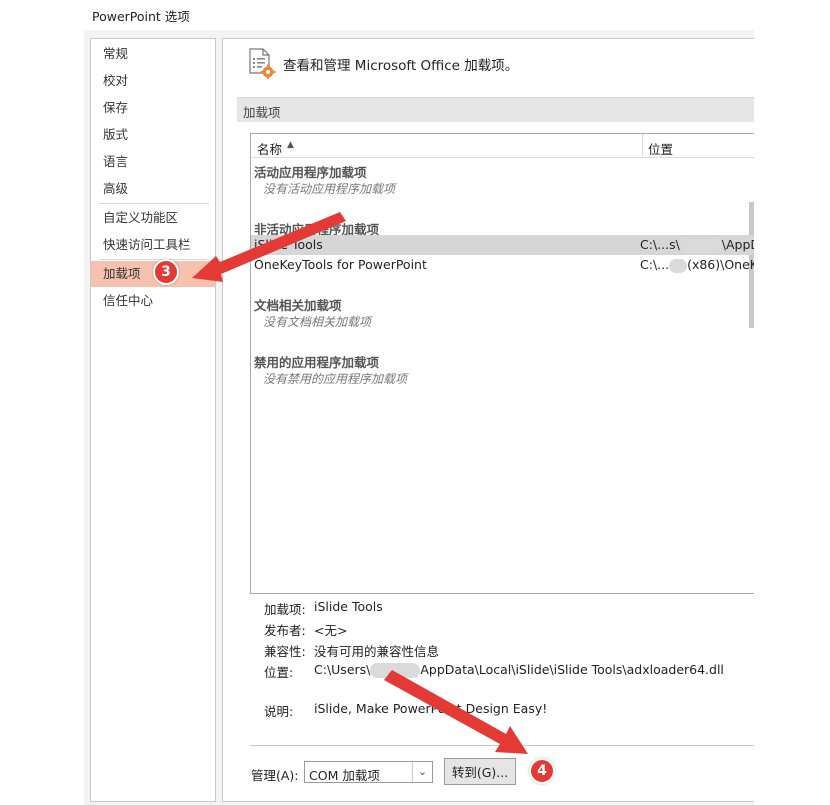 The width and height of the screenshot is (830, 805). What do you see at coordinates (153, 108) in the screenshot?
I see `nav-item-save: 保存` at bounding box center [153, 108].